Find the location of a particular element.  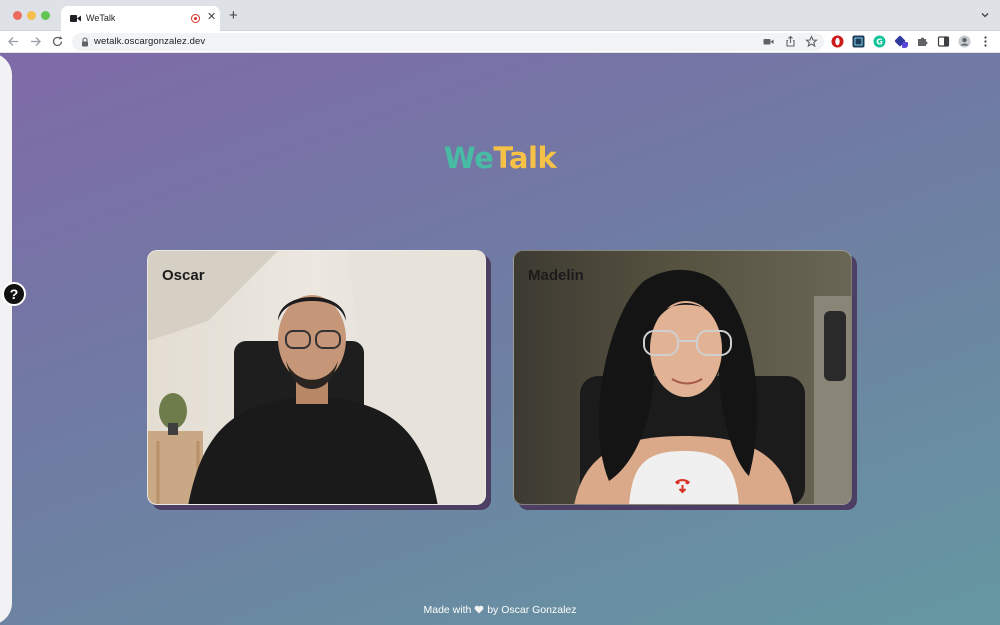

grammarly-icon: G is located at coordinates (879, 41).